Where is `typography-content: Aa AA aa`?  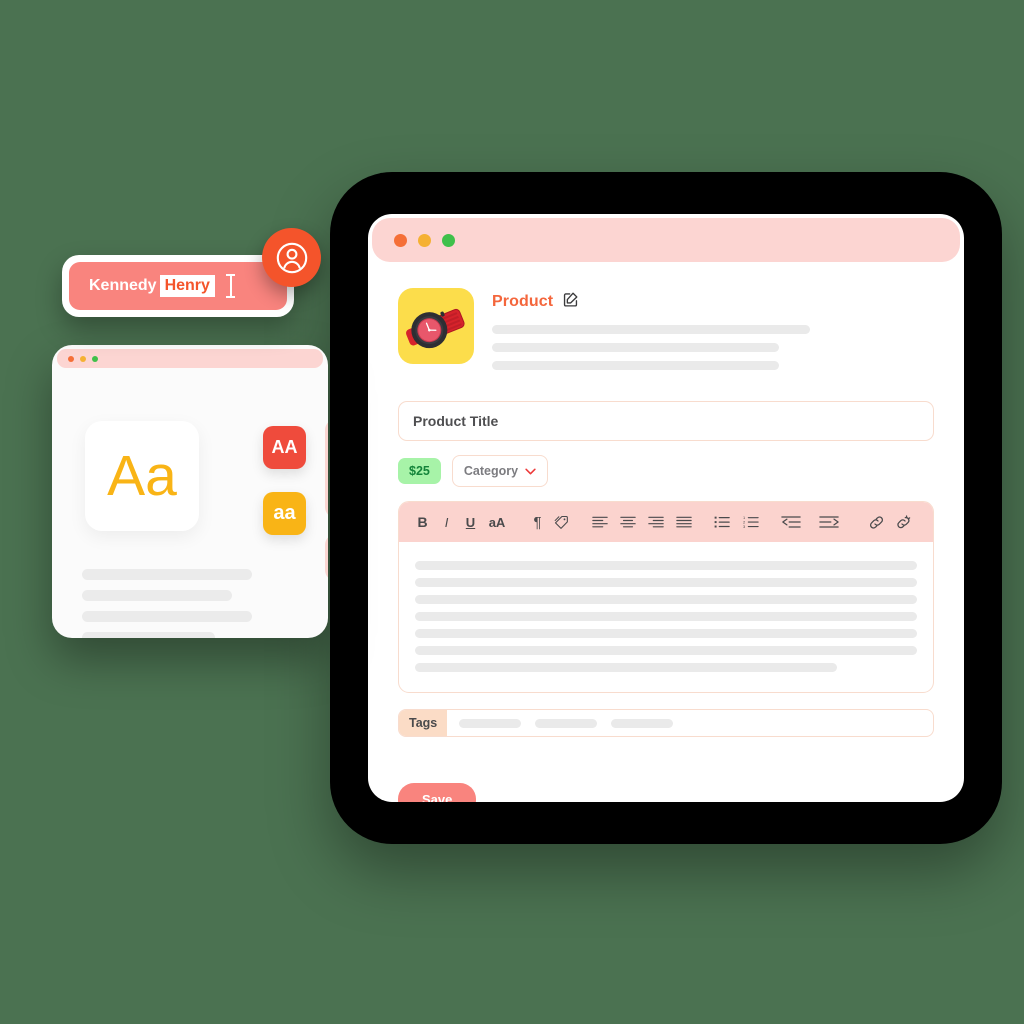
typography-content: Aa AA aa is located at coordinates (190, 503).